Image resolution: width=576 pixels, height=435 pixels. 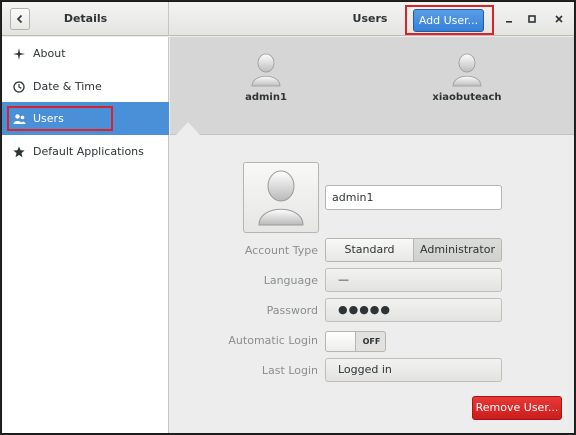 I want to click on automatic-login-label: Automatic Login, so click(x=273, y=340).